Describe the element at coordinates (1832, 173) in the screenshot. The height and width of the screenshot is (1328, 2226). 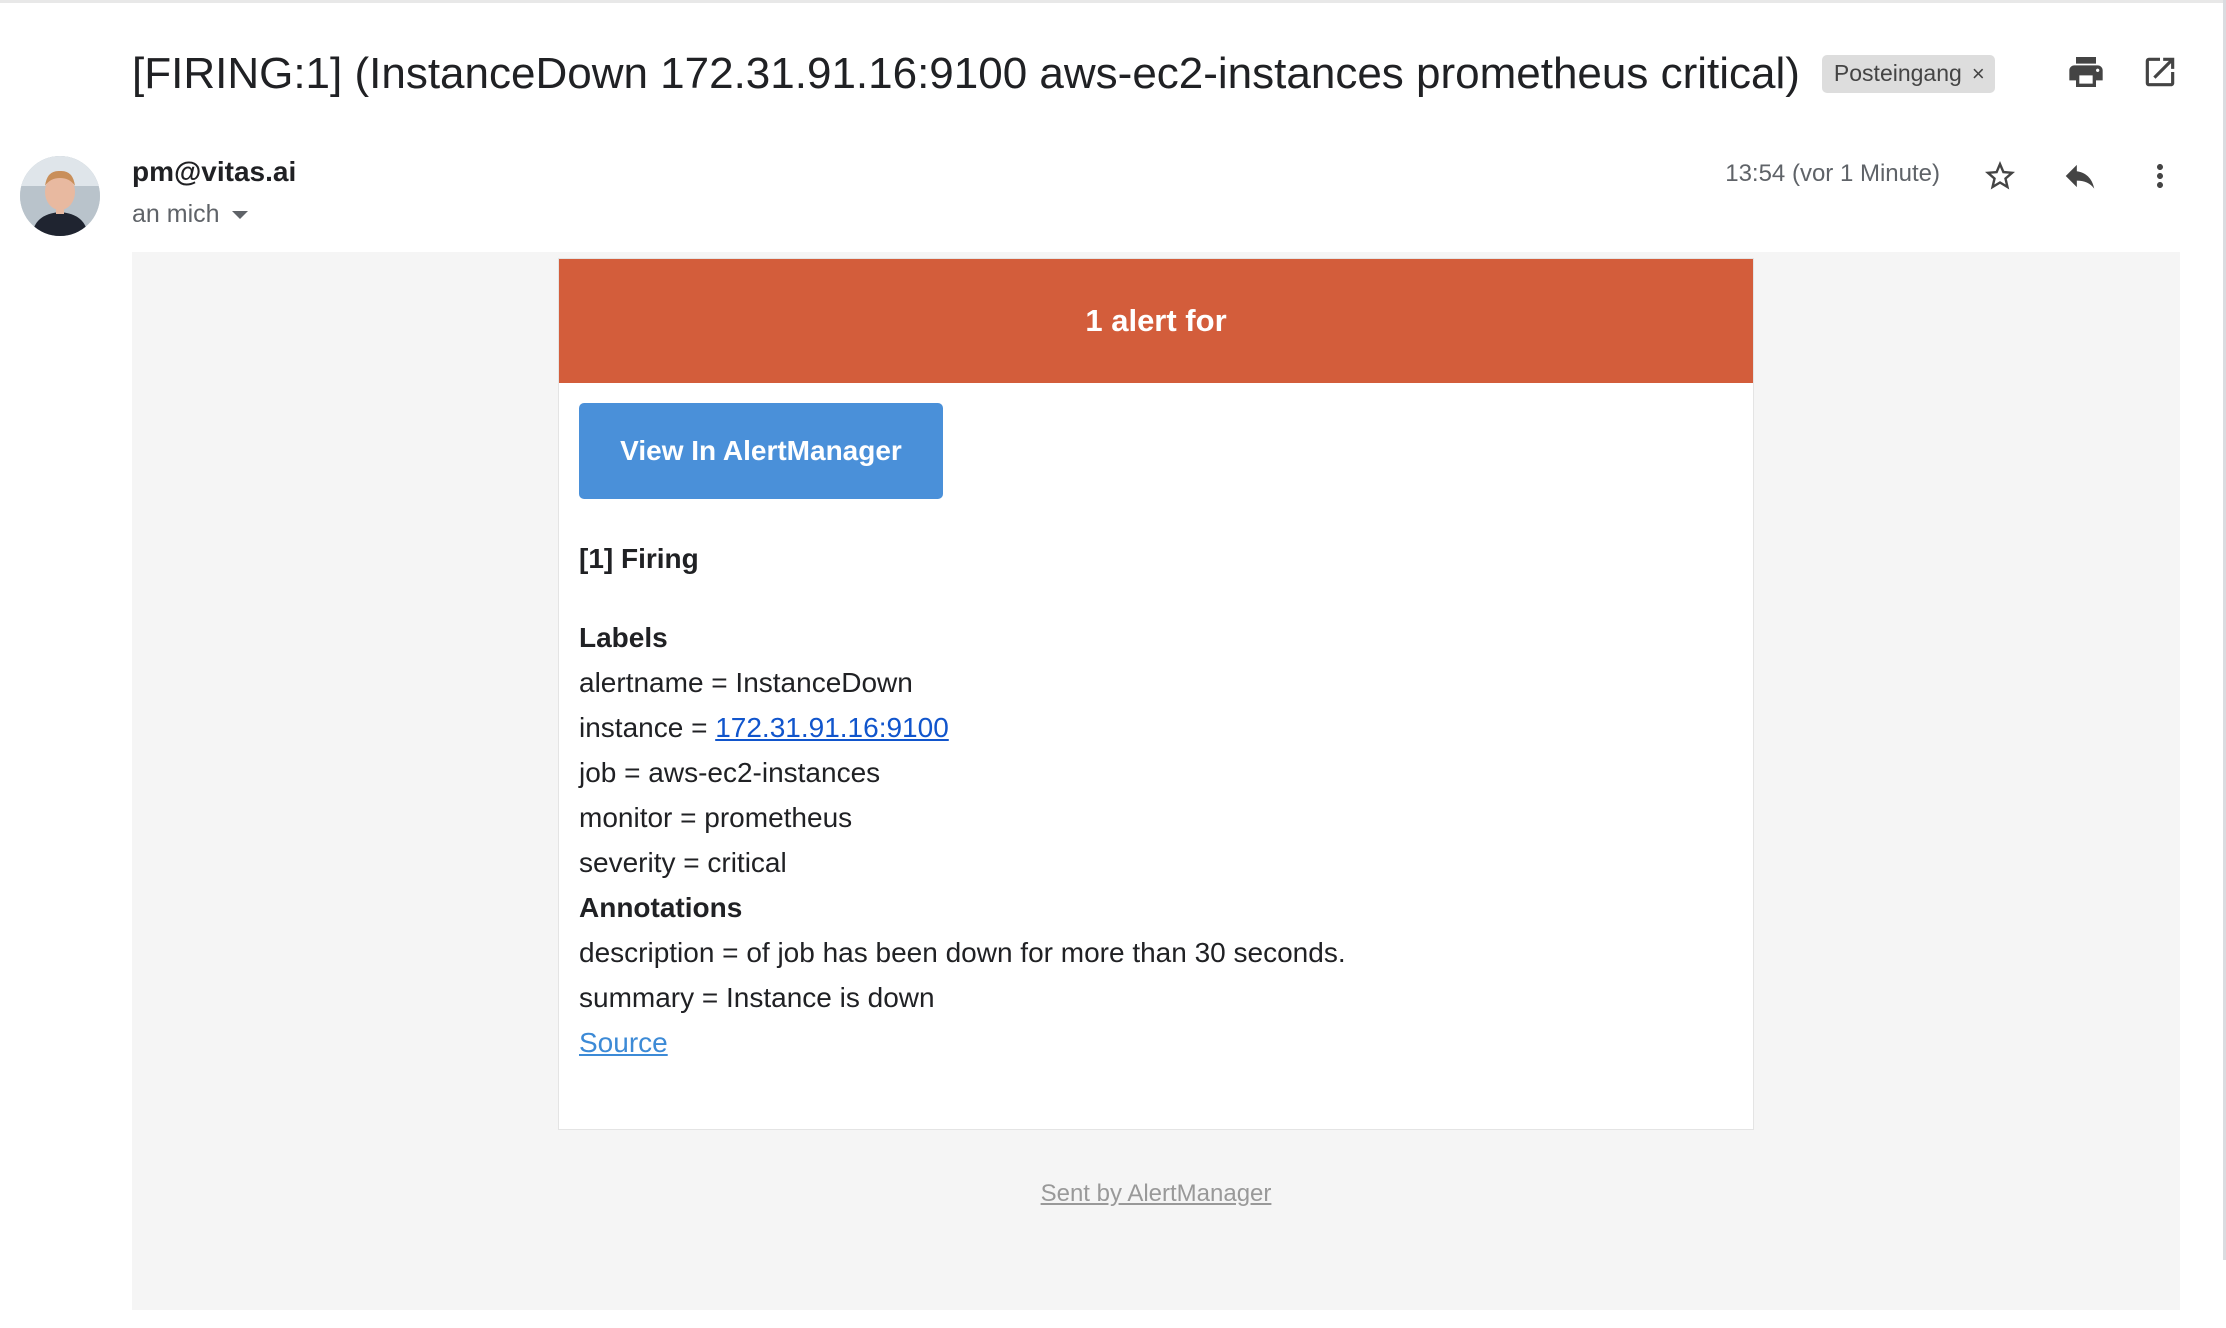
I see `email-timestamp: 13:54 (vor 1 Minute)` at that location.